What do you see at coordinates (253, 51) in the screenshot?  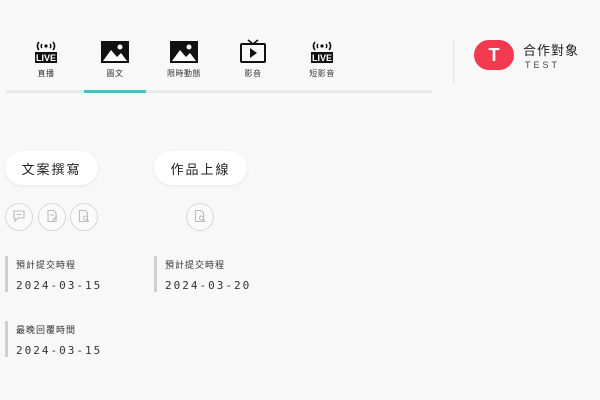 I see `tv-icon` at bounding box center [253, 51].